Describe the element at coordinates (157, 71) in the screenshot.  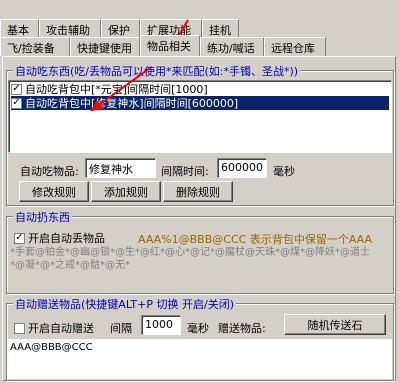
I see `auto-eat-title: 自动吃东西(吃/丢物品可以使用*来匹配(如:*手镯、圣战*))` at that location.